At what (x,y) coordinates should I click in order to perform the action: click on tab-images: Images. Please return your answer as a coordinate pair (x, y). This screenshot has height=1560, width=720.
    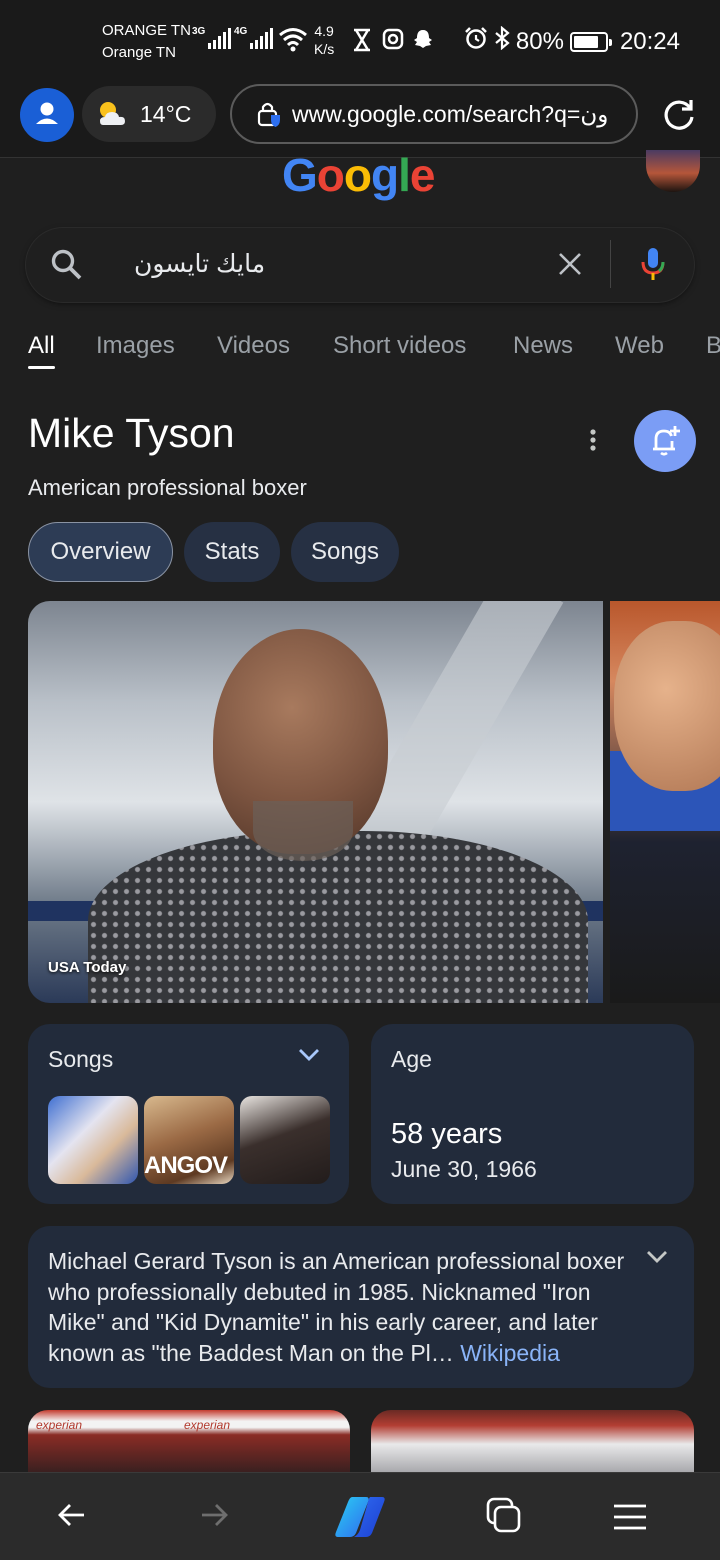
    Looking at the image, I should click on (135, 346).